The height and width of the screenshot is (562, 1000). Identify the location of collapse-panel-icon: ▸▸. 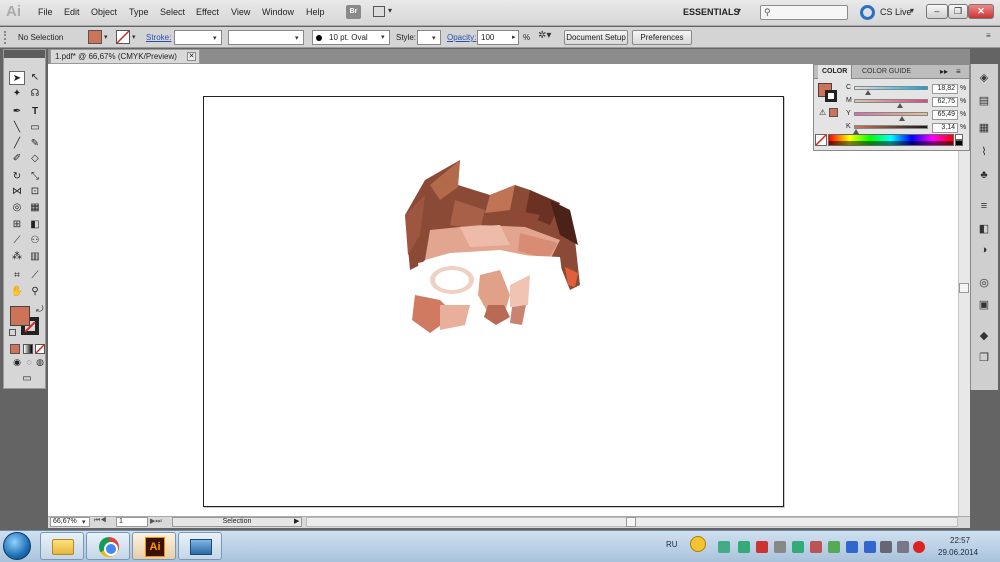
(944, 71).